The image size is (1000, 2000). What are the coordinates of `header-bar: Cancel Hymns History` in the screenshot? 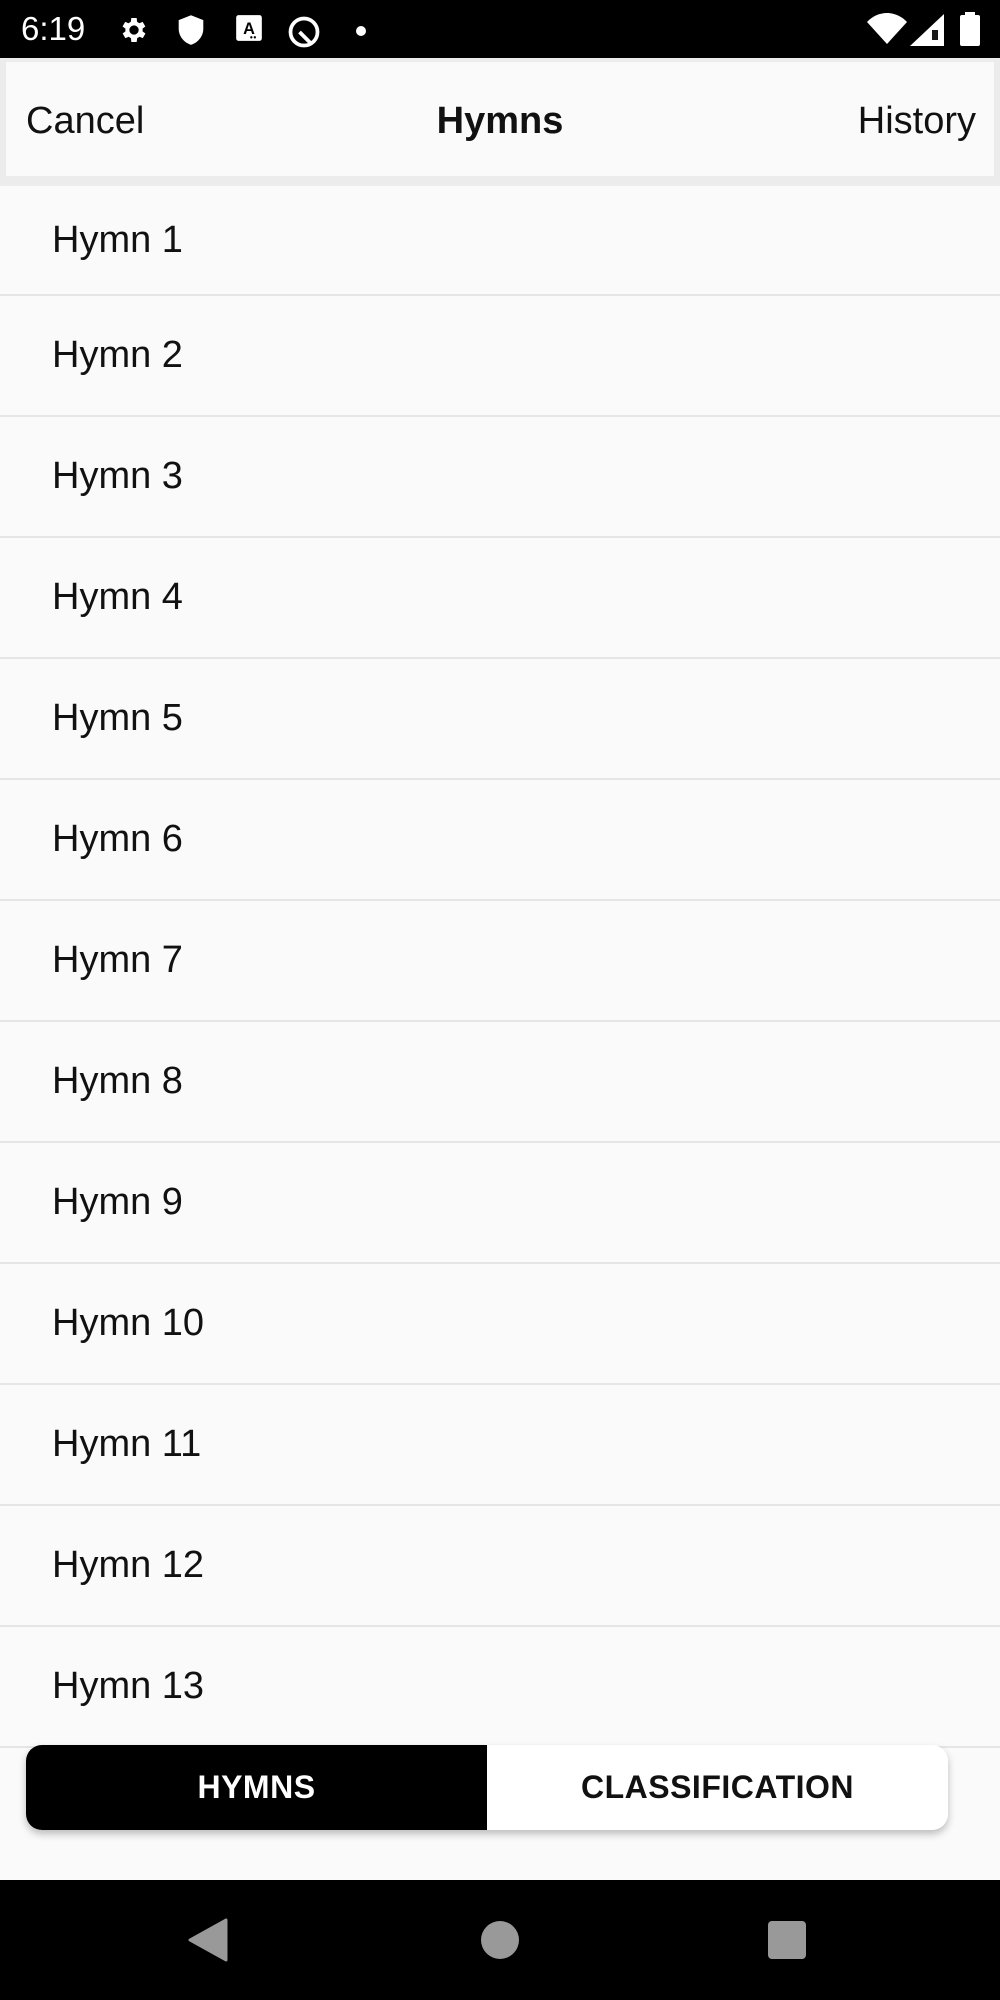 It's located at (500, 122).